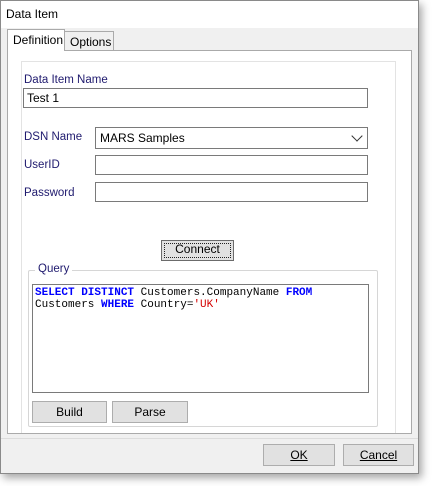 This screenshot has height=486, width=432. Describe the element at coordinates (195, 98) in the screenshot. I see `data-item-name-input` at that location.